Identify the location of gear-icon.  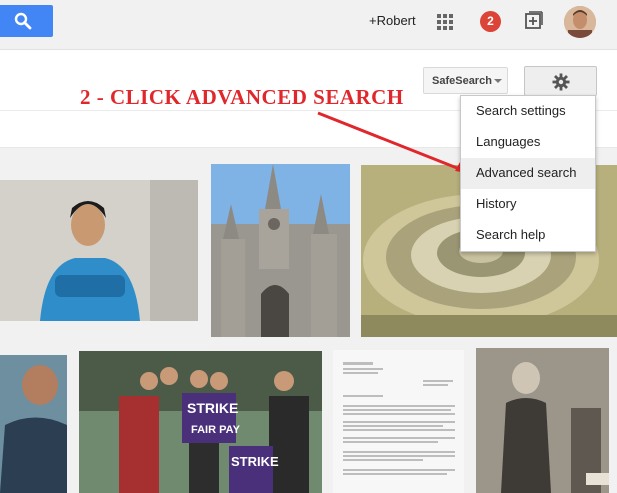
(561, 82).